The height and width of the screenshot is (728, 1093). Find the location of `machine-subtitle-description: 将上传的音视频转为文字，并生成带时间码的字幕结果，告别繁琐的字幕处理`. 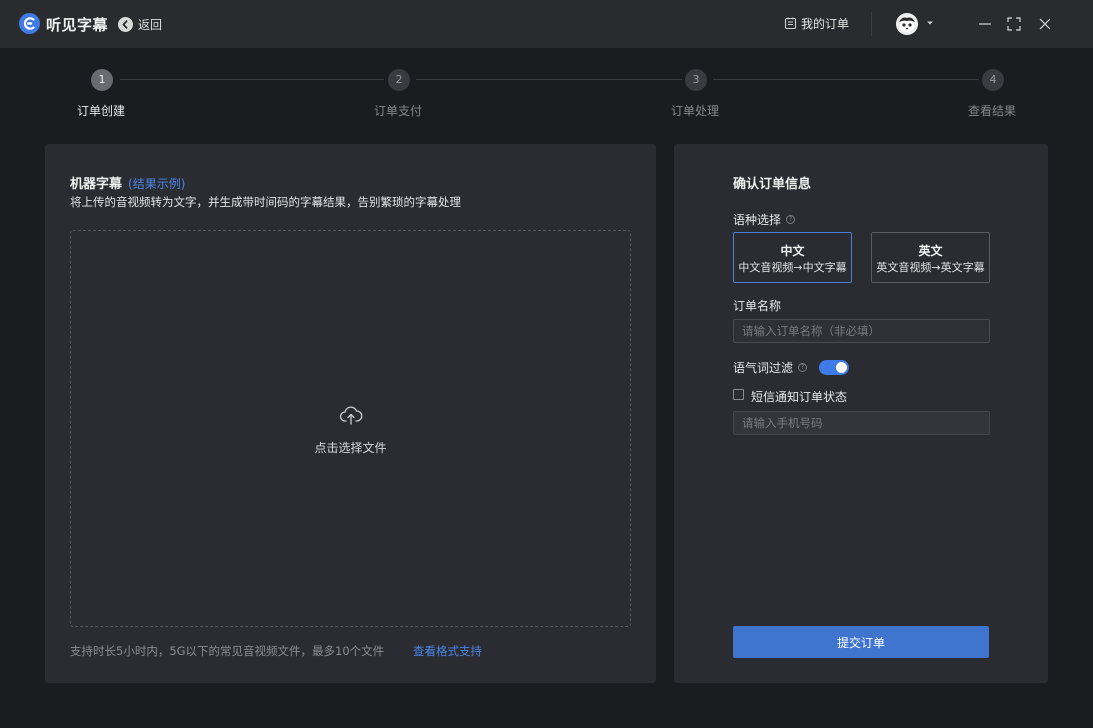

machine-subtitle-description: 将上传的音视频转为文字，并生成带时间码的字幕结果，告别繁琐的字幕处理 is located at coordinates (265, 202).